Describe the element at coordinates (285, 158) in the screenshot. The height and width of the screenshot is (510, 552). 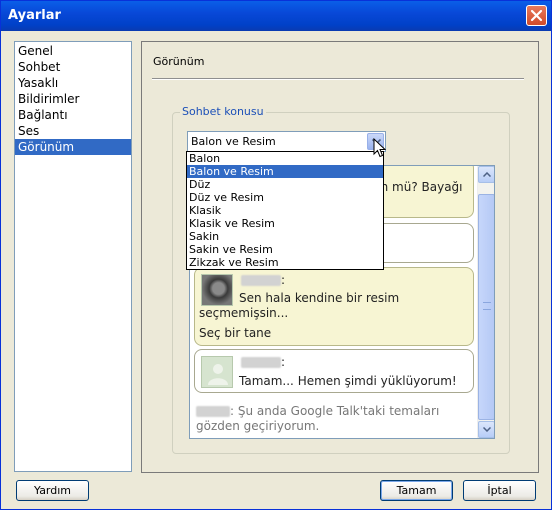
I see `dropdown-option: Balon` at that location.